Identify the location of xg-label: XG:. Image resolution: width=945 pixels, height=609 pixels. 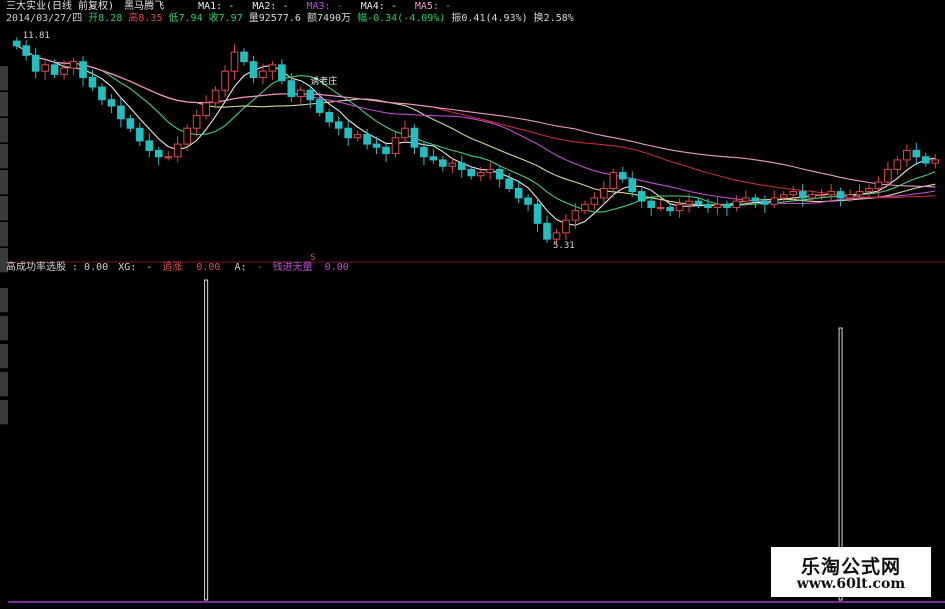
(127, 267).